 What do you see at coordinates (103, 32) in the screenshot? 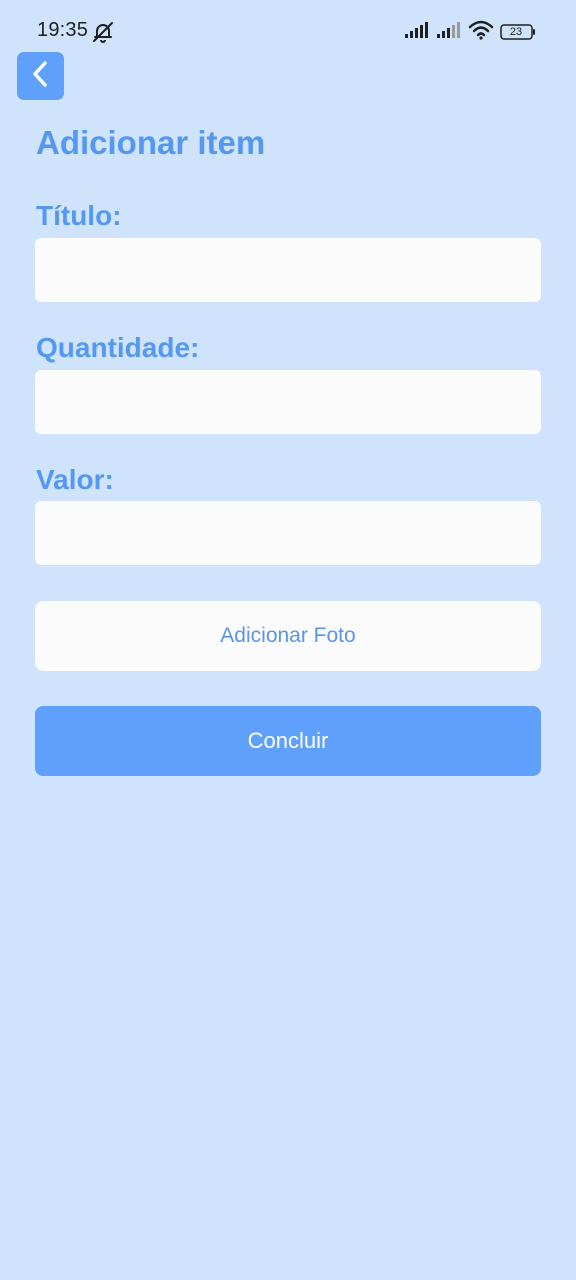
I see `bell-off-icon` at bounding box center [103, 32].